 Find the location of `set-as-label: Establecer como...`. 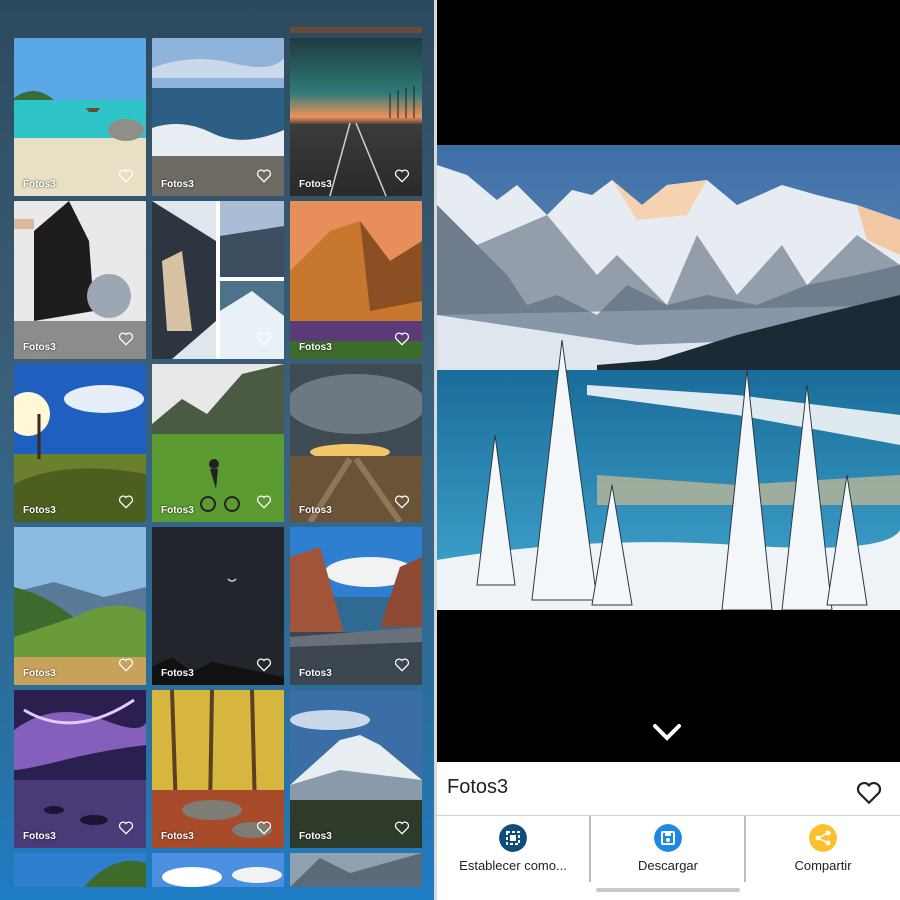

set-as-label: Establecer como... is located at coordinates (513, 865).